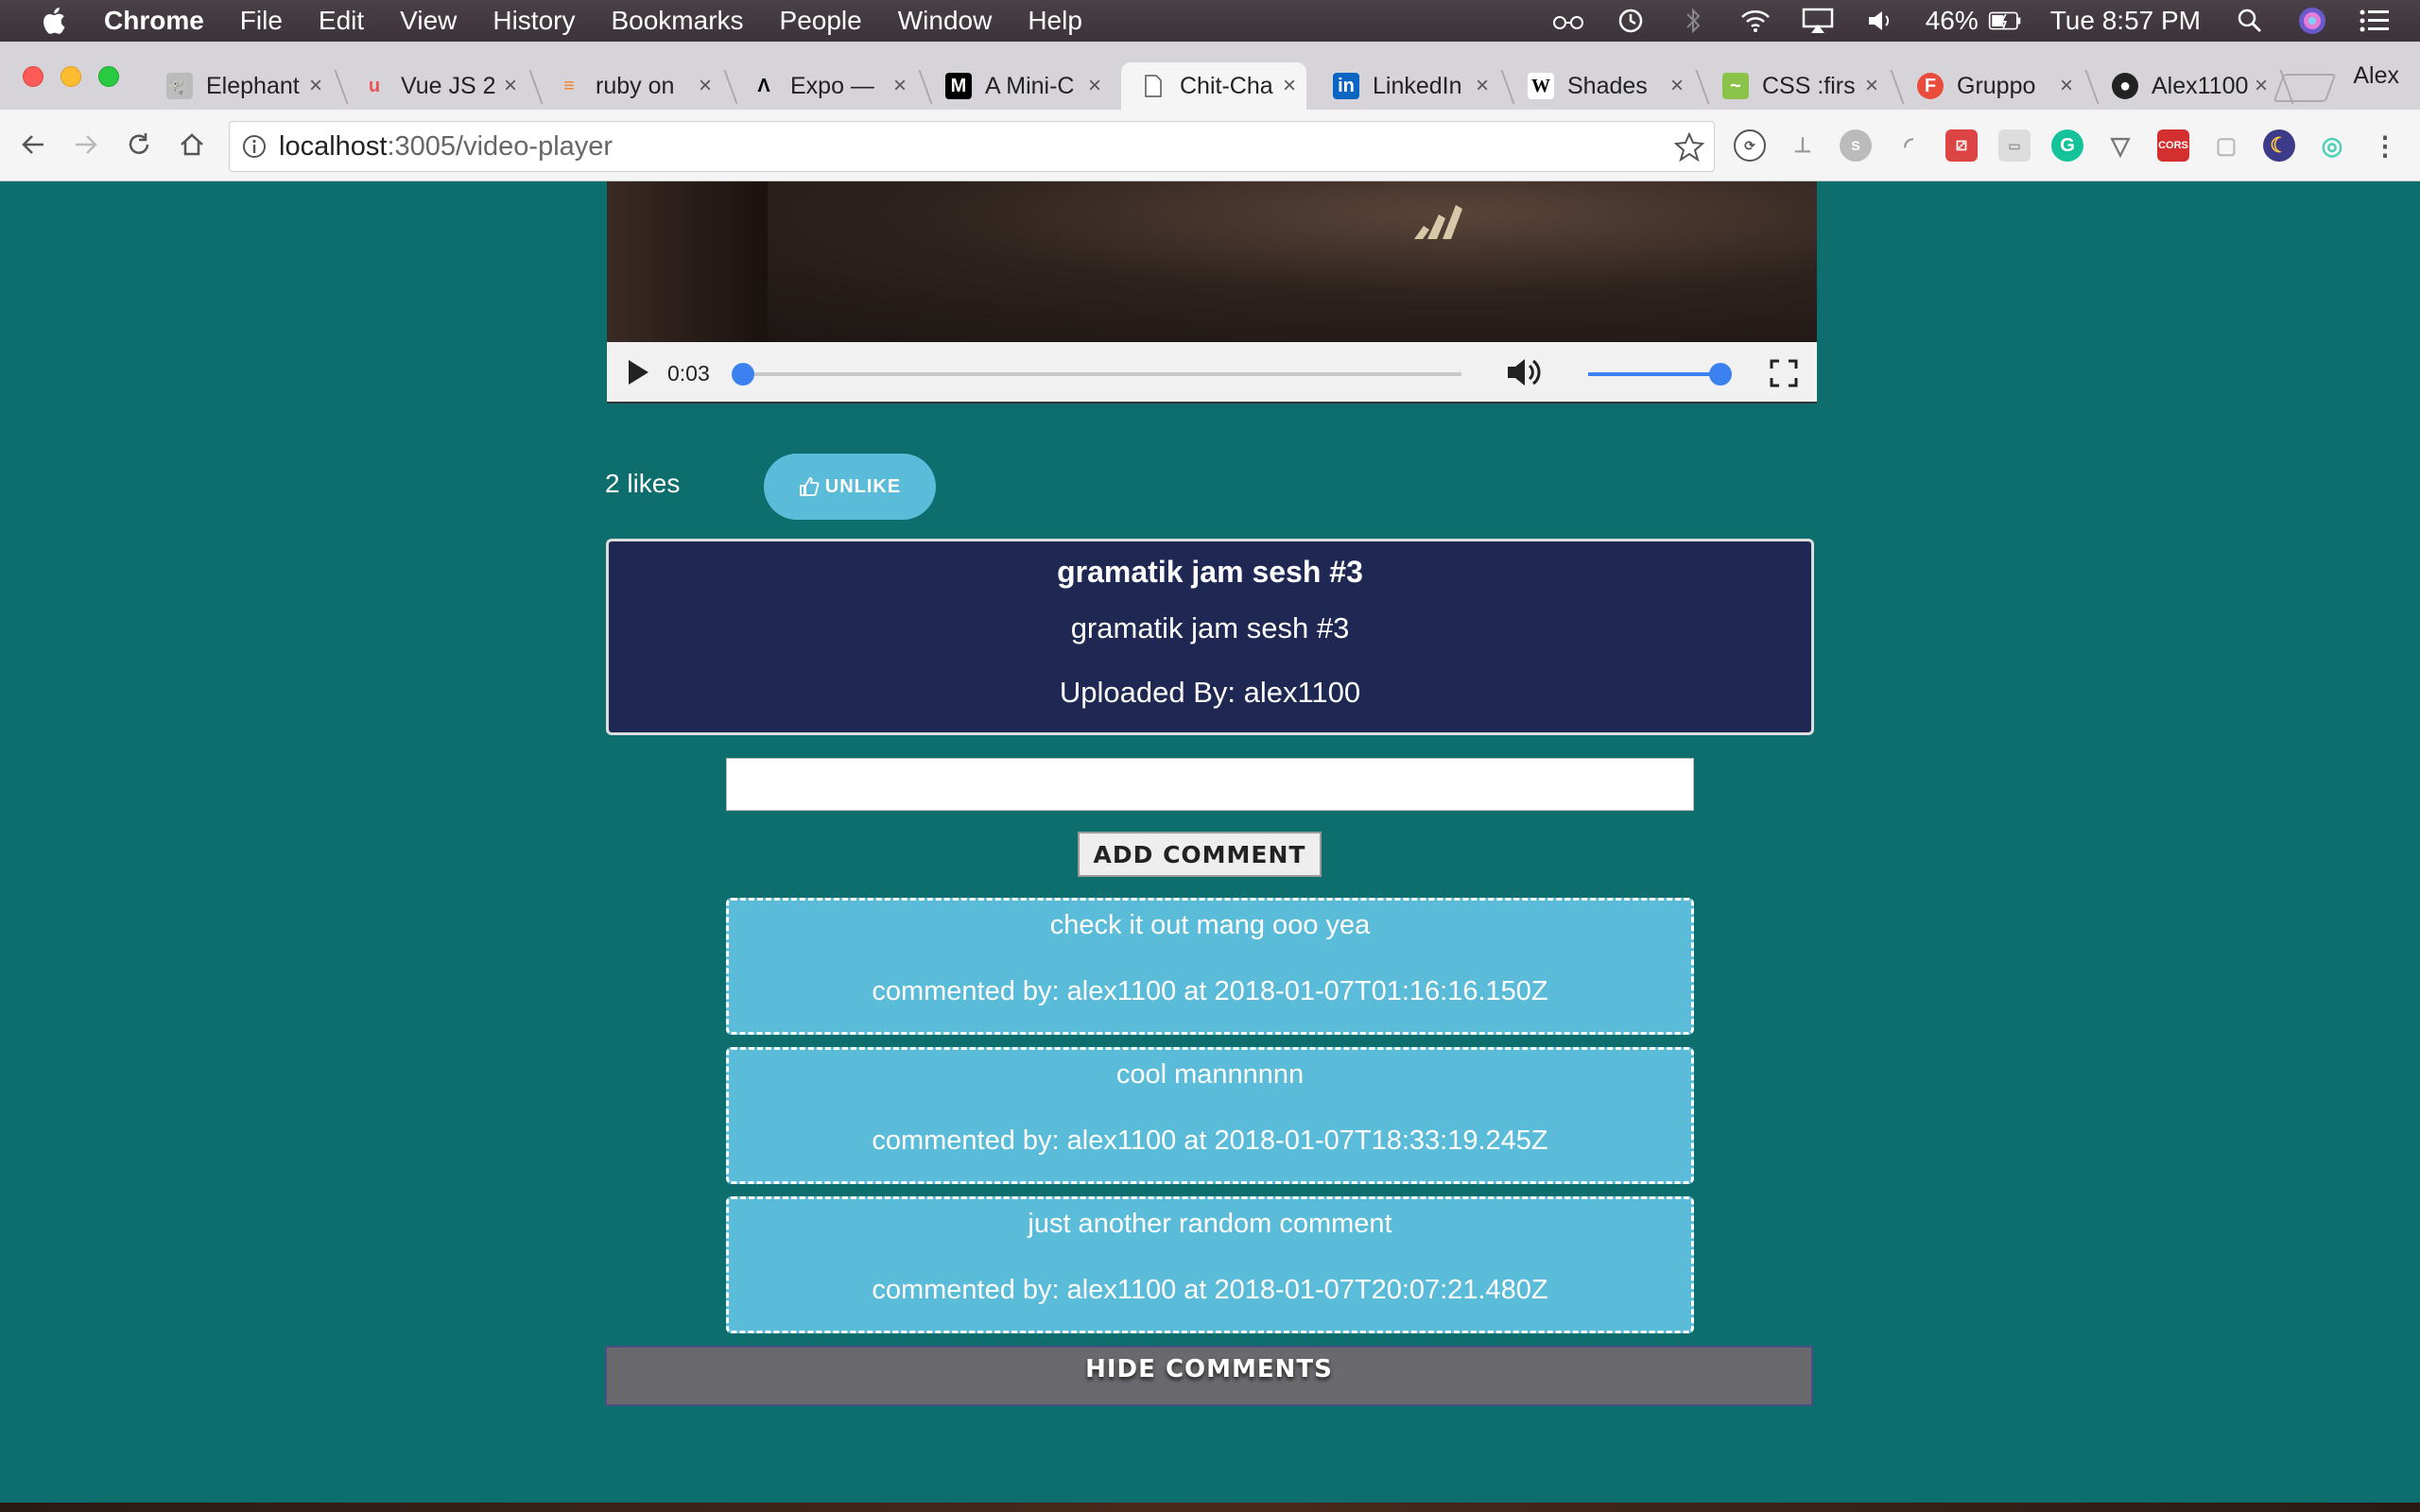  Describe the element at coordinates (1209, 1376) in the screenshot. I see `hide-comments-button: HIDE COMMENTS` at that location.